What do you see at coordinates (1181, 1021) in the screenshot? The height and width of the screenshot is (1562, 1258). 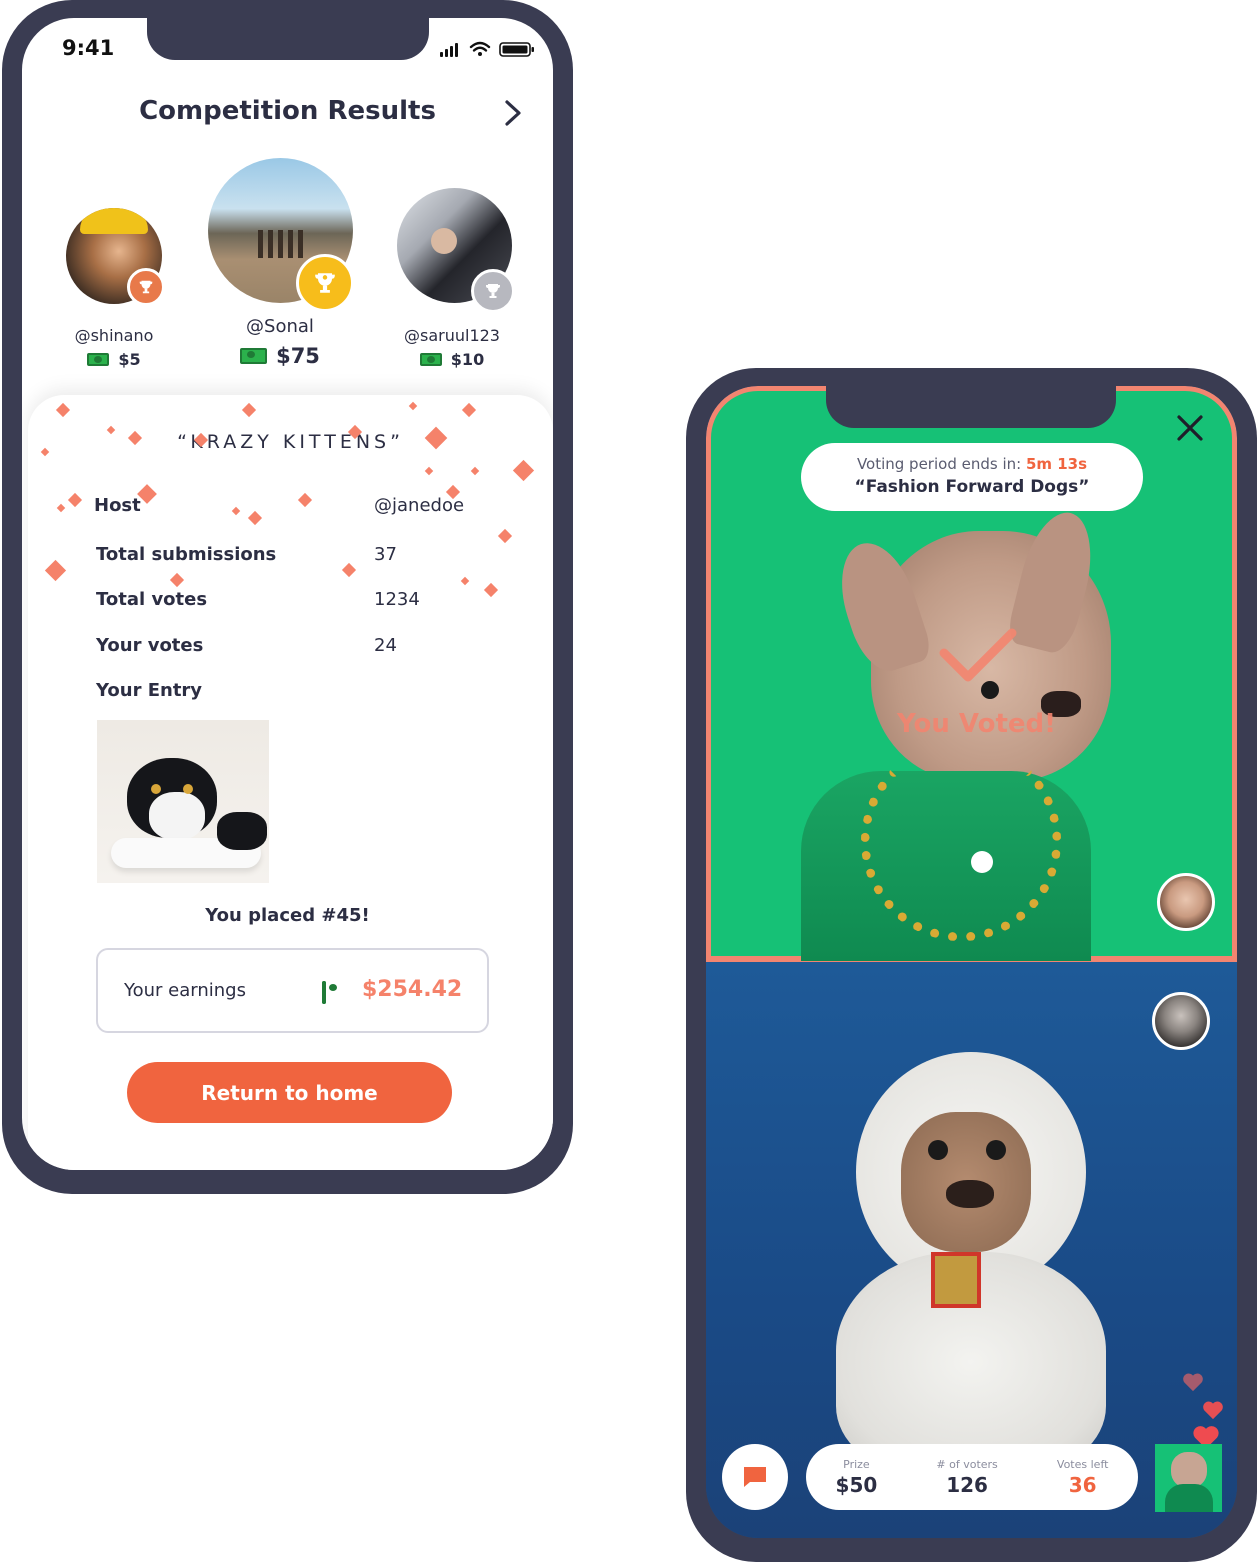 I see `owner-avatar` at bounding box center [1181, 1021].